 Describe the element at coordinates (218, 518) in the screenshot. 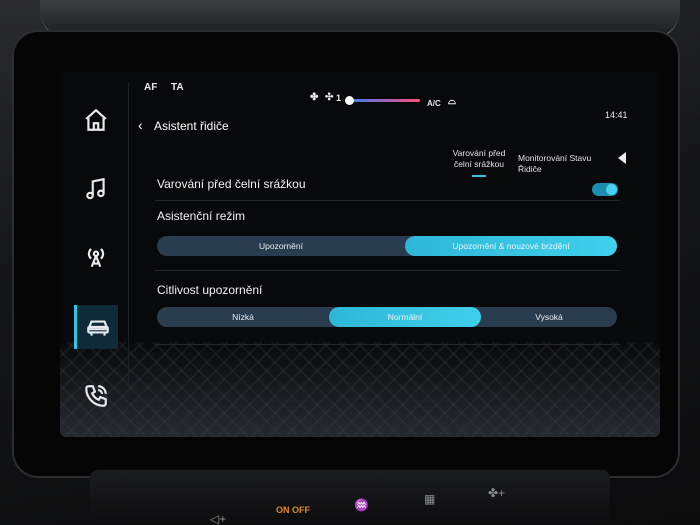

I see `volume-icon: ◁+` at that location.